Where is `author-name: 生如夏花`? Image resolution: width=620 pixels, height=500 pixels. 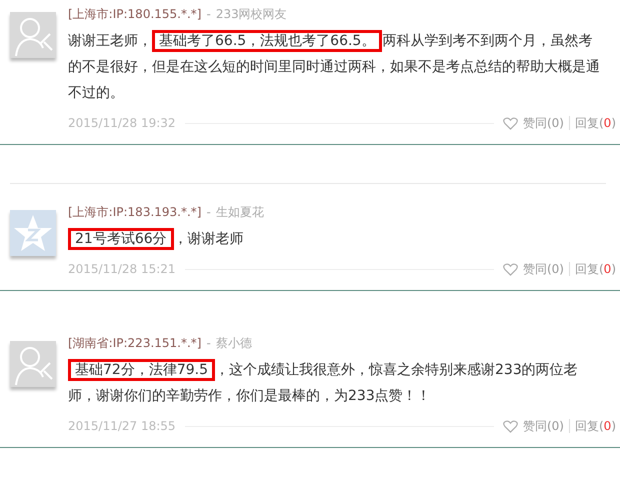
author-name: 生如夏花 is located at coordinates (240, 212).